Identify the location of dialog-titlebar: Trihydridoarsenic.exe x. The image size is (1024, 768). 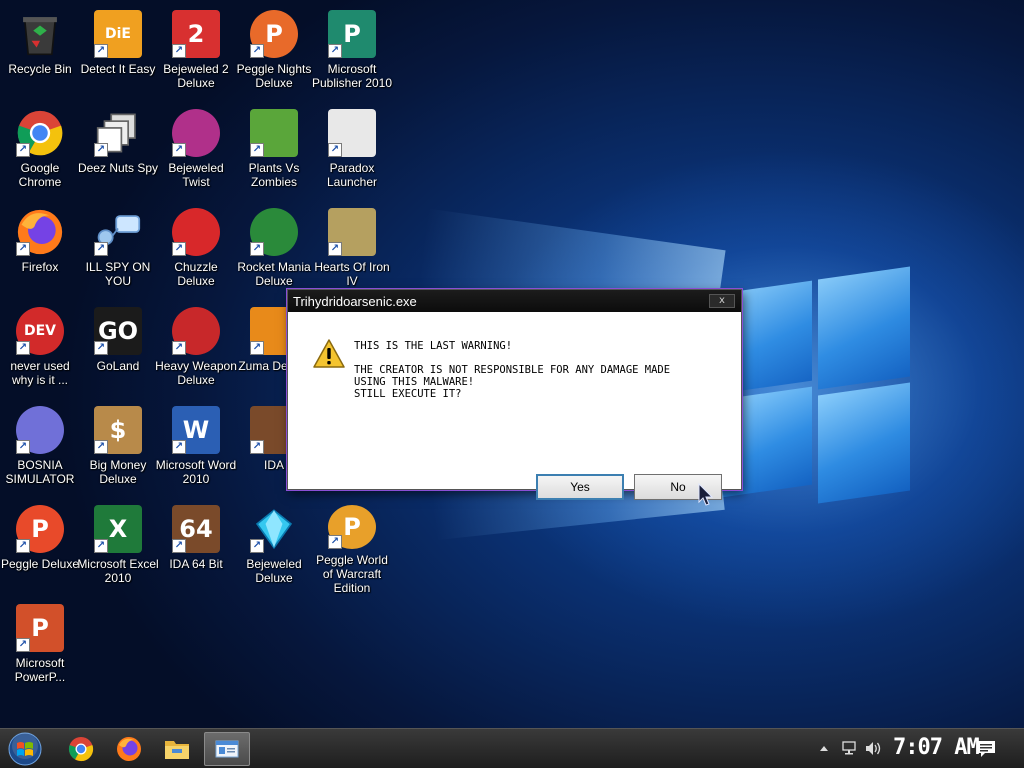
(514, 301).